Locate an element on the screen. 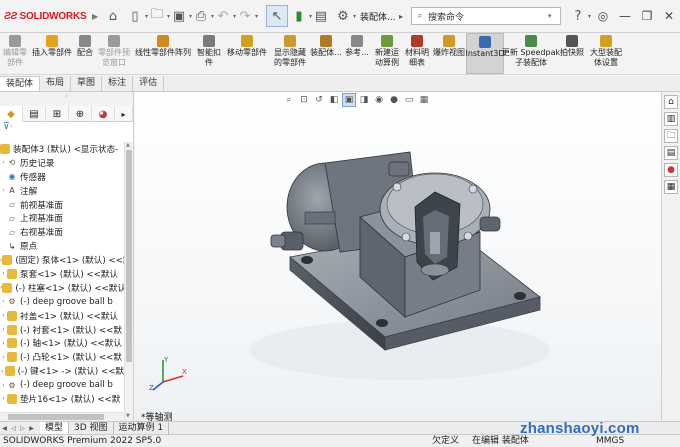 The width and height of the screenshot is (680, 447). bottom-tab: 3D 视图 is located at coordinates (91, 428).